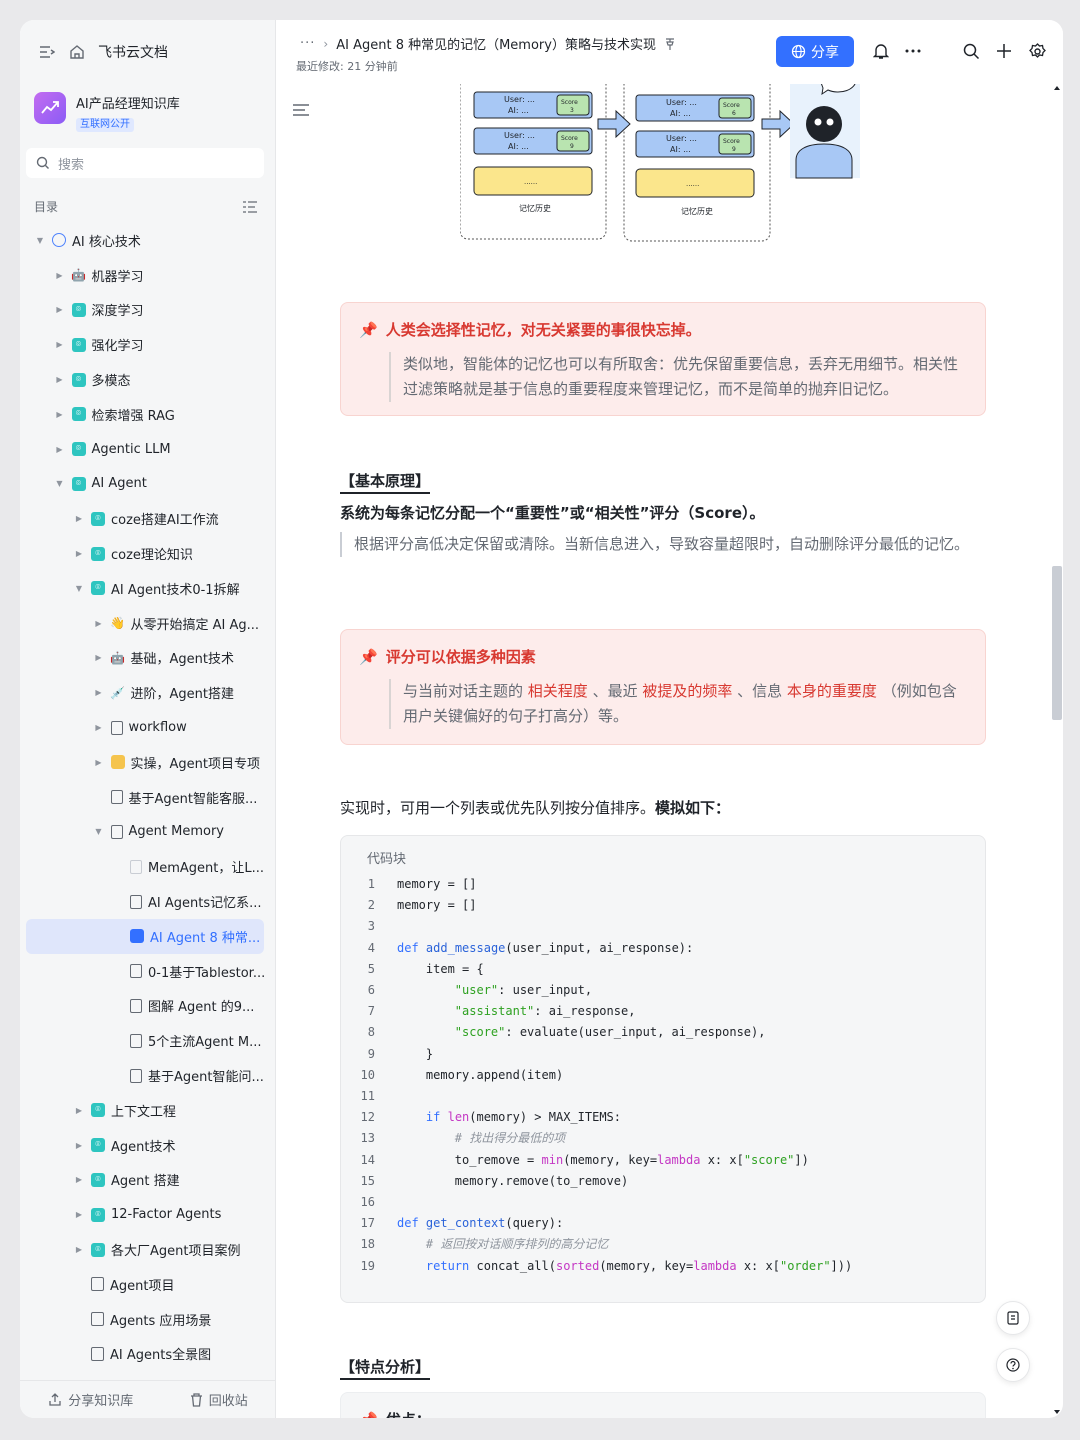 The height and width of the screenshot is (1440, 1080). What do you see at coordinates (148, 1284) in the screenshot?
I see `sidebar-item: Agent项目` at bounding box center [148, 1284].